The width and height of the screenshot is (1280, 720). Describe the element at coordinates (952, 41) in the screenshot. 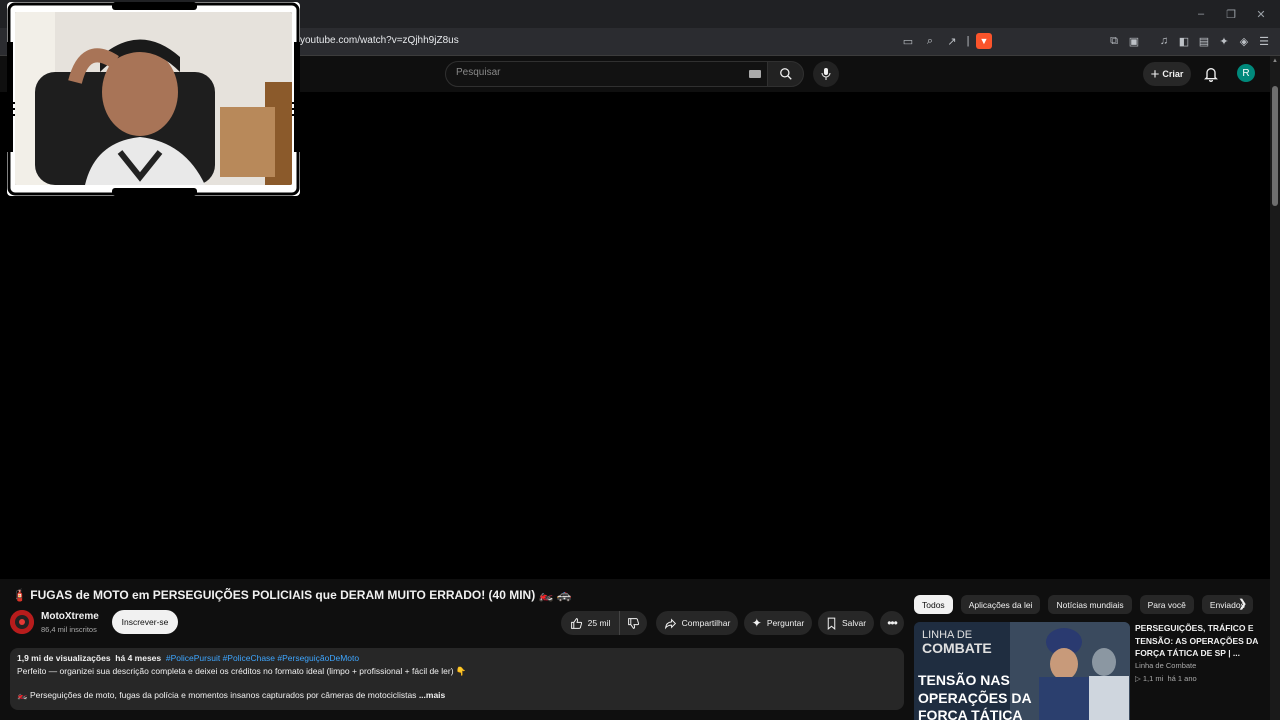

I see `share-page-icon: ↗` at that location.